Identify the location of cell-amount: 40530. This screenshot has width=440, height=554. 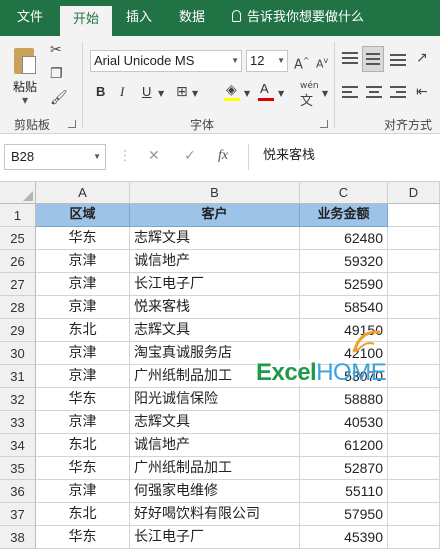
(344, 422).